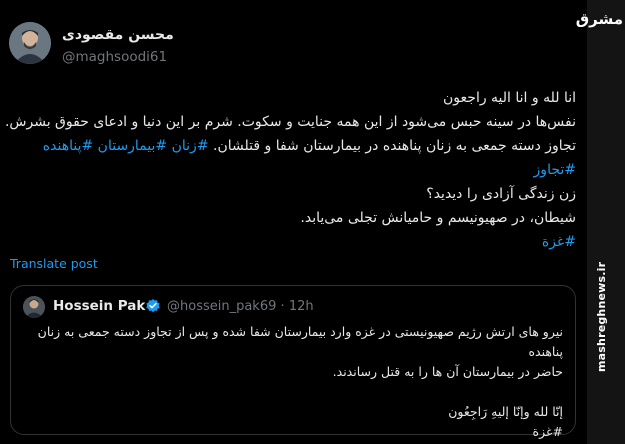 The image size is (625, 444). What do you see at coordinates (559, 242) in the screenshot?
I see `hashtag-gaza: #غزة` at bounding box center [559, 242].